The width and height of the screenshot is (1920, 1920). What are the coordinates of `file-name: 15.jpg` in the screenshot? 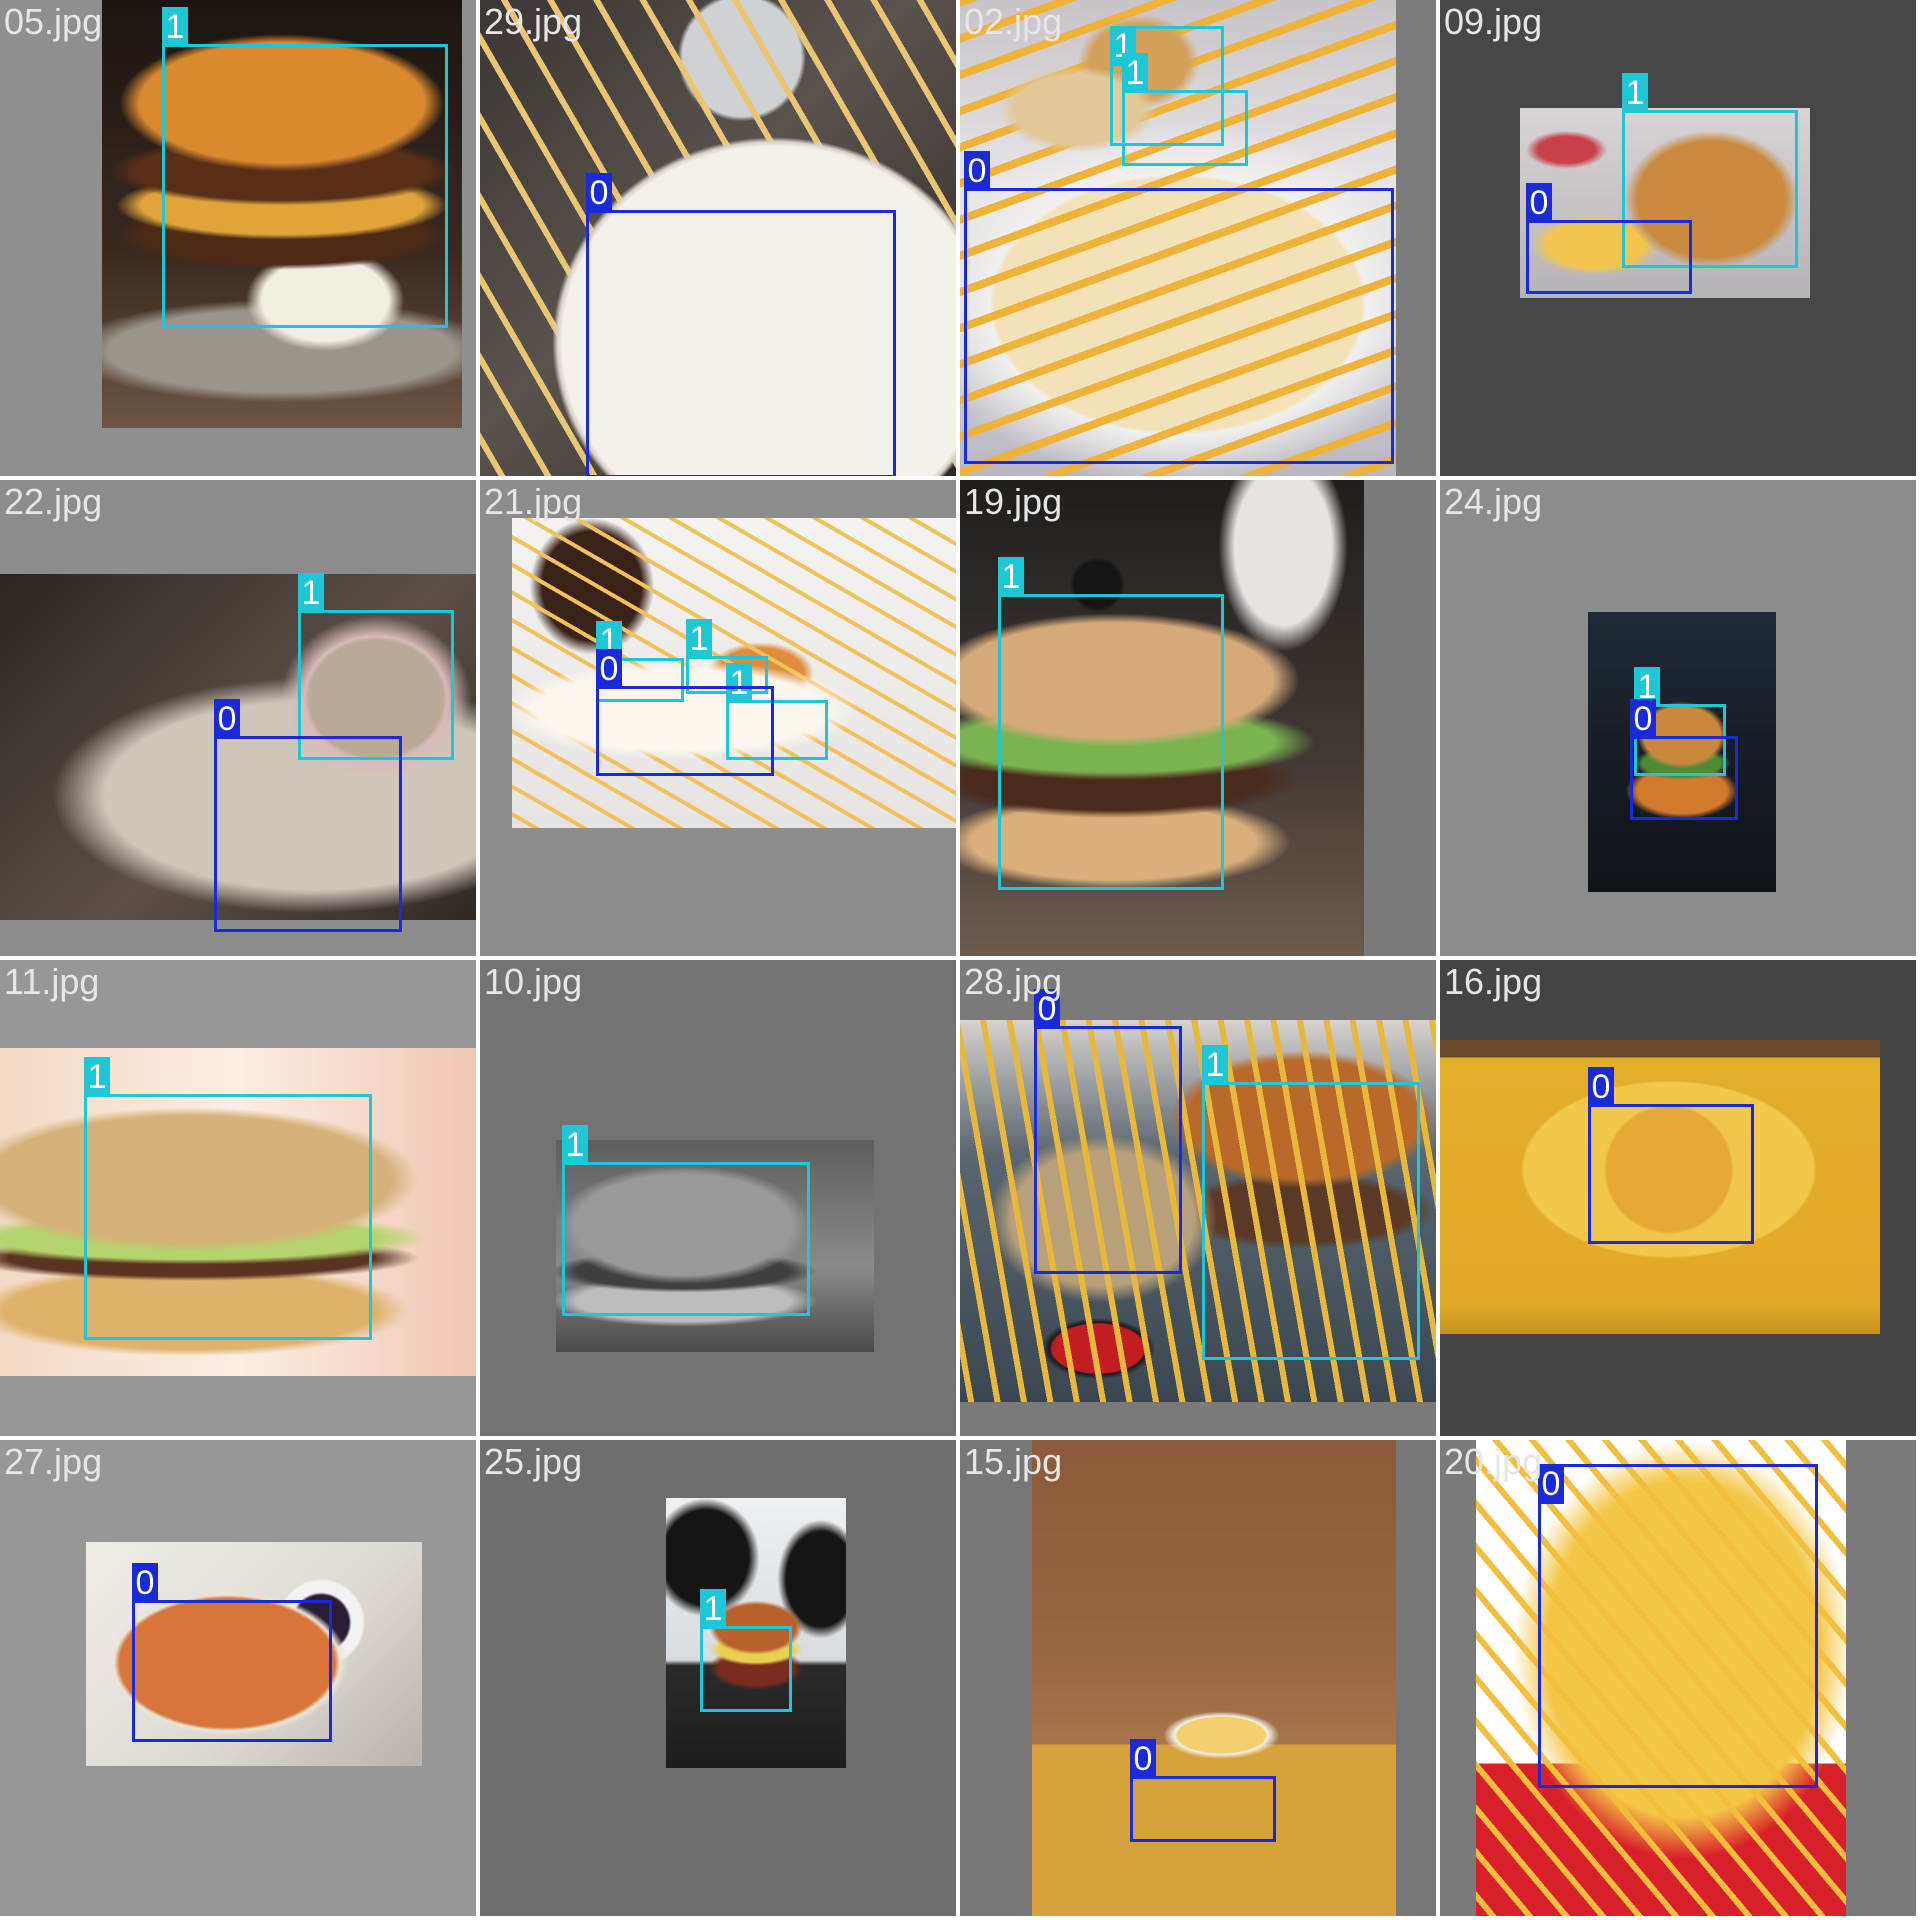 It's located at (1013, 1461).